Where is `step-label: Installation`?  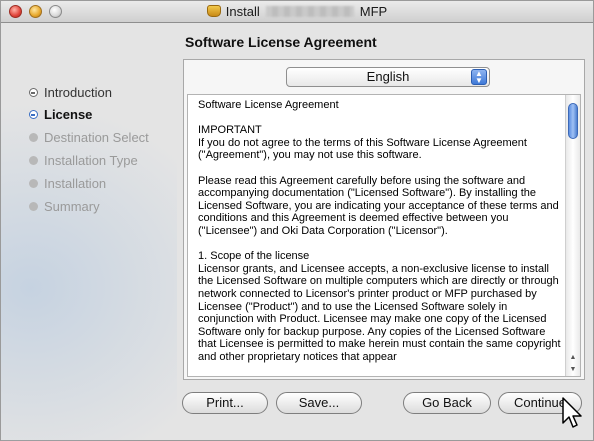 step-label: Installation is located at coordinates (75, 183).